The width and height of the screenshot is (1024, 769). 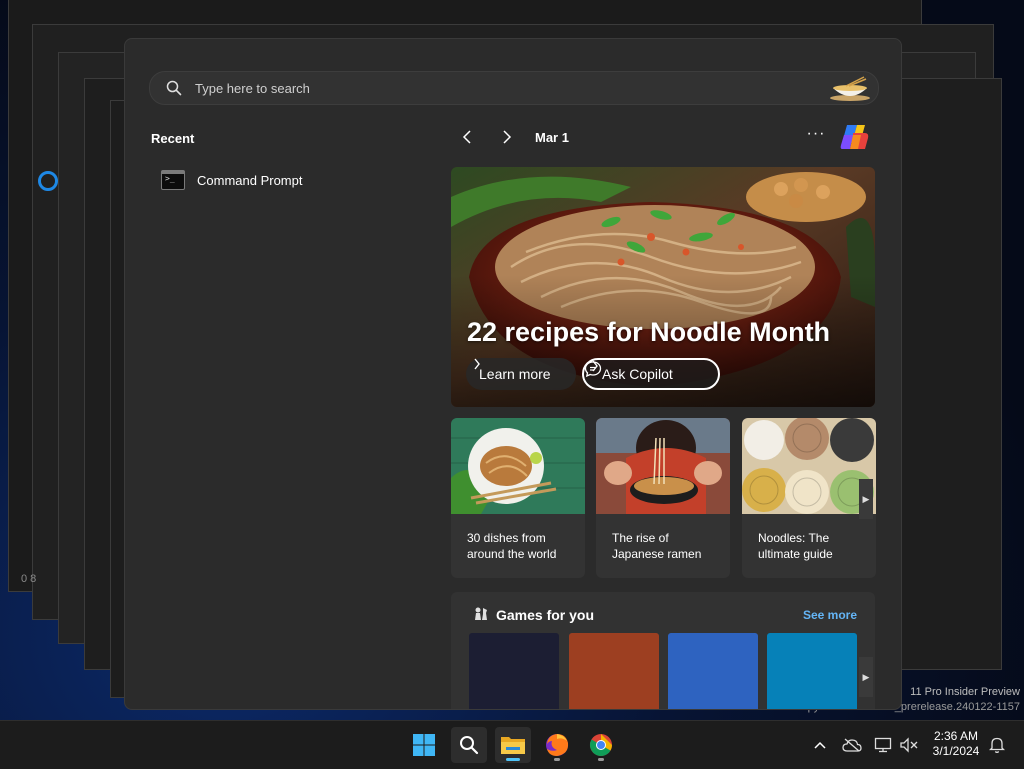 What do you see at coordinates (866, 499) in the screenshot?
I see `cards-scroll-right-button: ▶` at bounding box center [866, 499].